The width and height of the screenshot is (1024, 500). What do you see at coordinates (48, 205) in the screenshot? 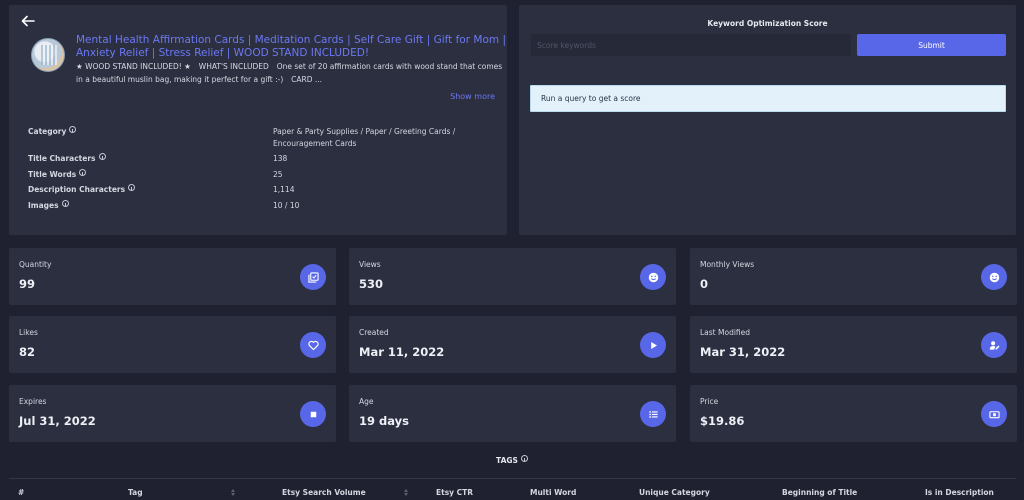
I see `attr-label-images: Images` at bounding box center [48, 205].